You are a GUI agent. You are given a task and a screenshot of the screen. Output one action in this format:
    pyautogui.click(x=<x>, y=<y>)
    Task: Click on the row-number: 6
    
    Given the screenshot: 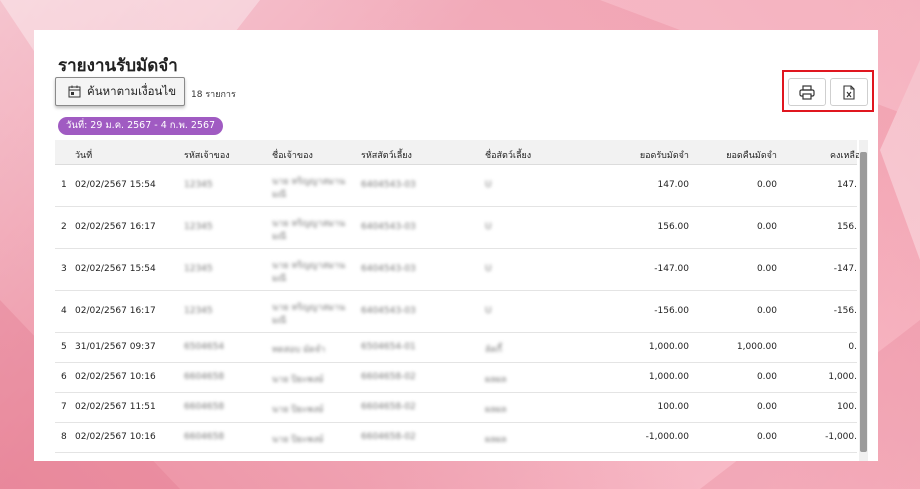 What is the action you would take?
    pyautogui.click(x=64, y=377)
    